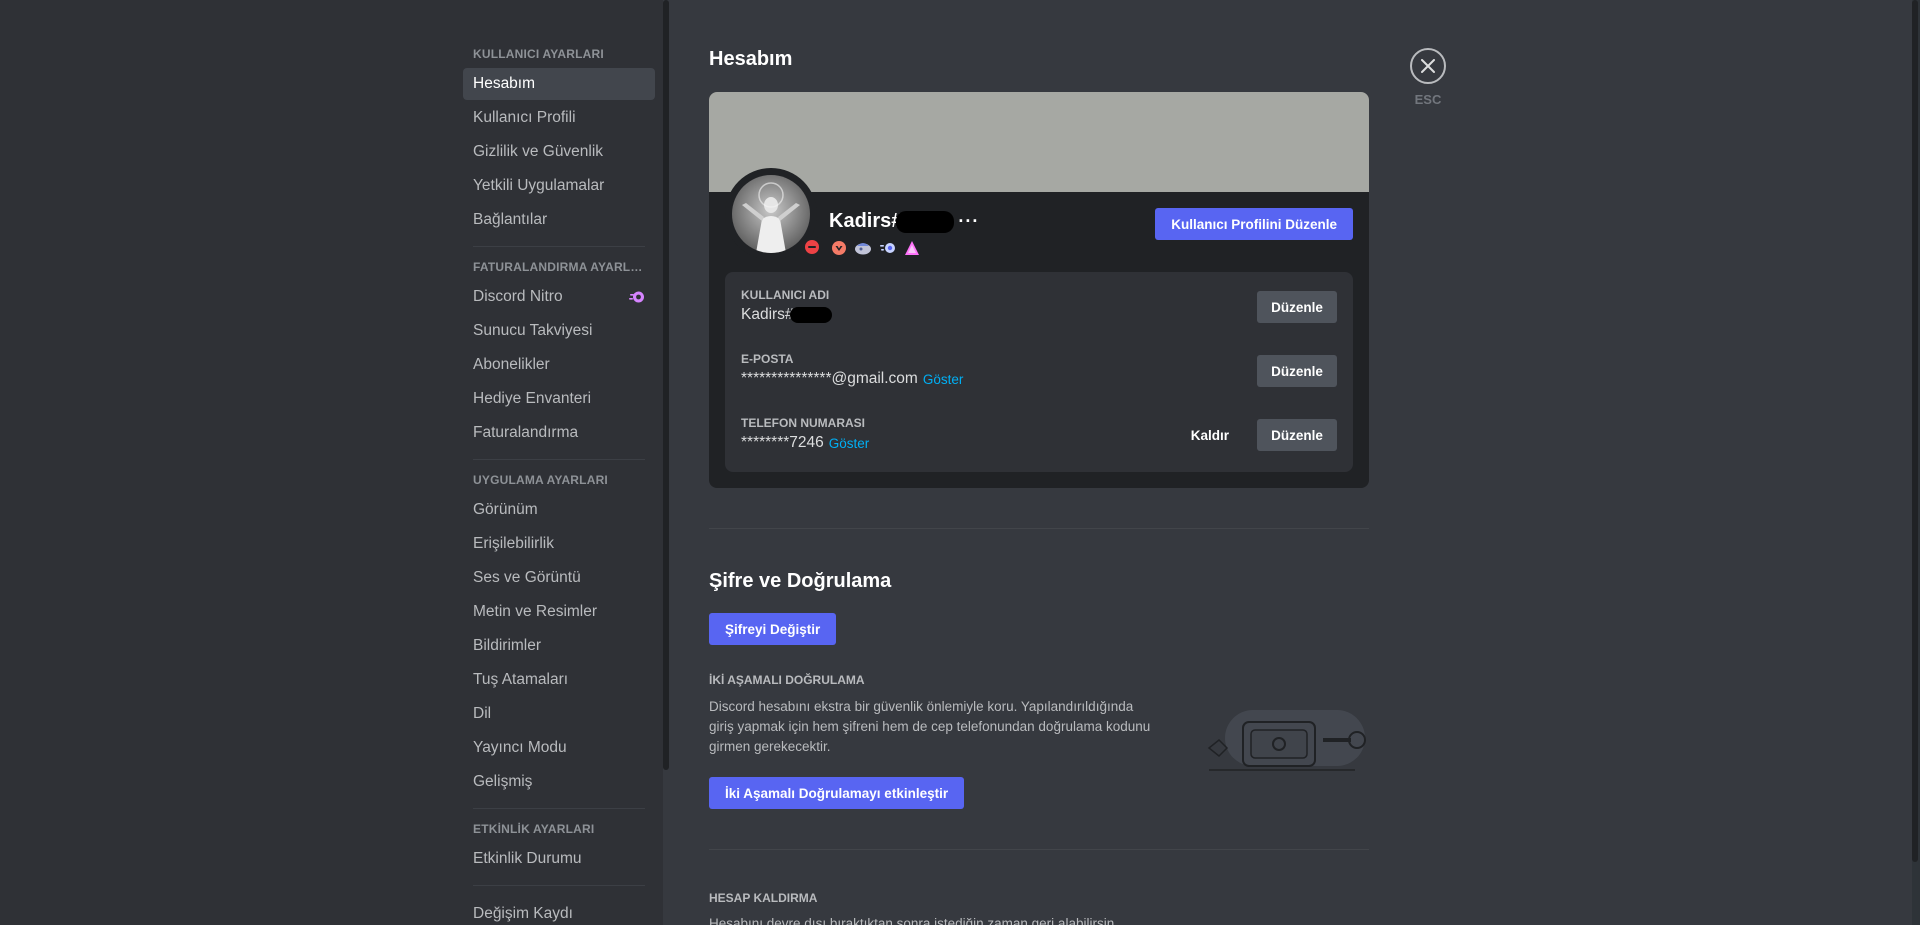  I want to click on sidebar-item-keybinds: Tuş Atamaları, so click(559, 680).